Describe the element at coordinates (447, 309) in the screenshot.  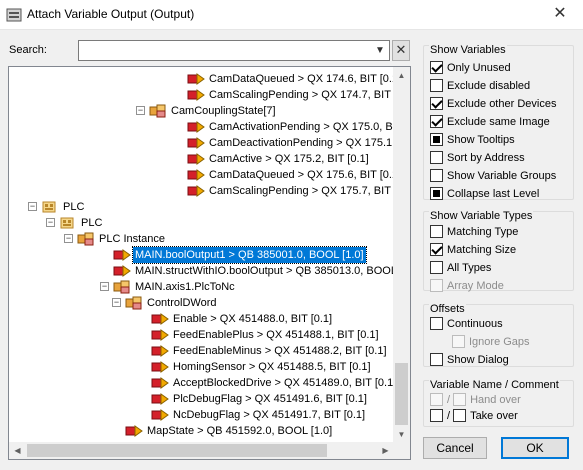
I see `group-title: Offsets` at that location.